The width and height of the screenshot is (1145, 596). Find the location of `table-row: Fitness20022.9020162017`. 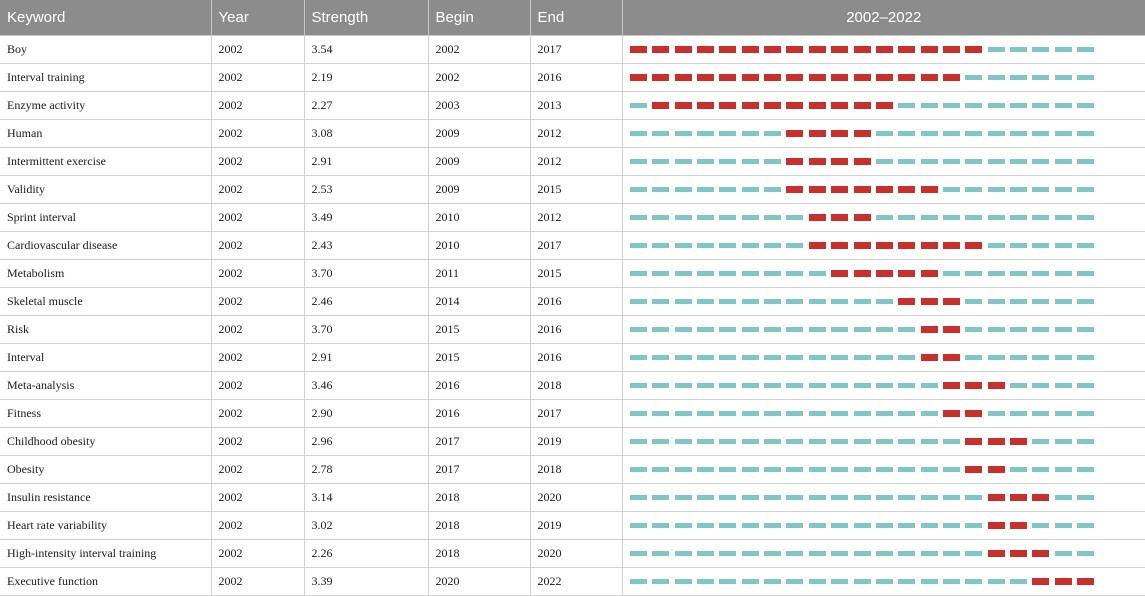

table-row: Fitness20022.9020162017 is located at coordinates (572, 414).